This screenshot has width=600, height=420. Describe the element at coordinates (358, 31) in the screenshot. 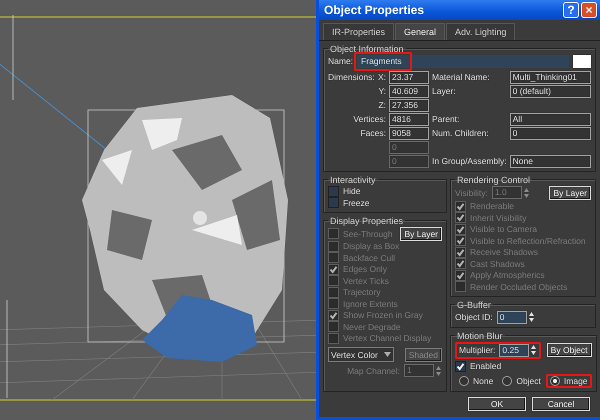

I see `tab: IR-Properties` at that location.